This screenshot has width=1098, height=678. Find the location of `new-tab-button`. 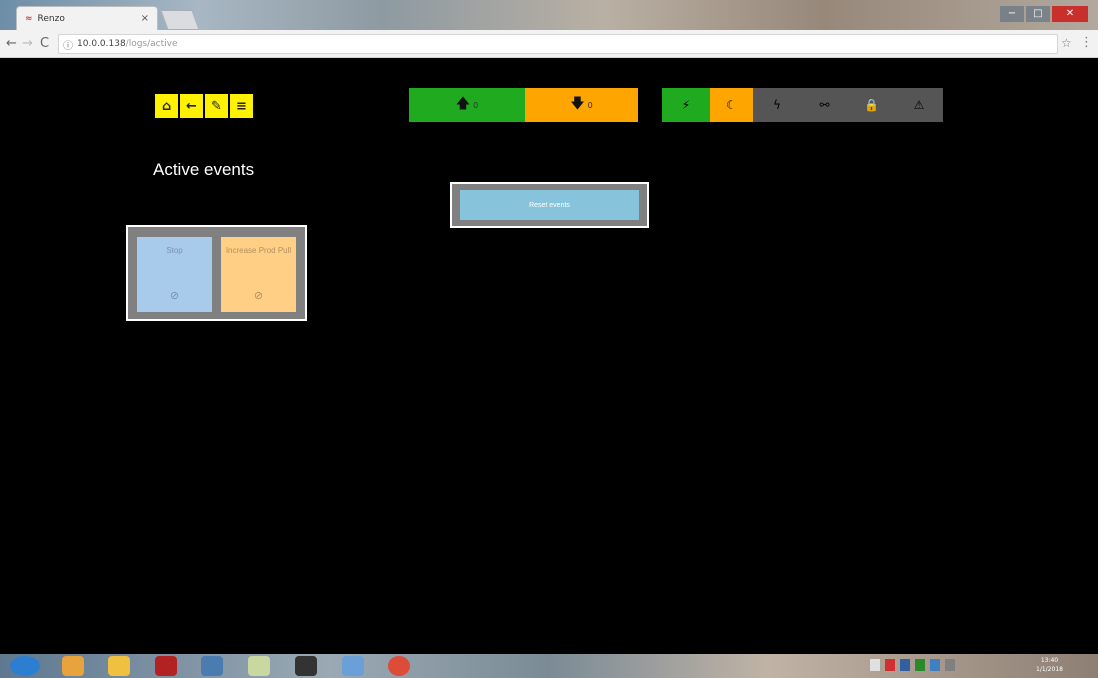

new-tab-button is located at coordinates (180, 20).